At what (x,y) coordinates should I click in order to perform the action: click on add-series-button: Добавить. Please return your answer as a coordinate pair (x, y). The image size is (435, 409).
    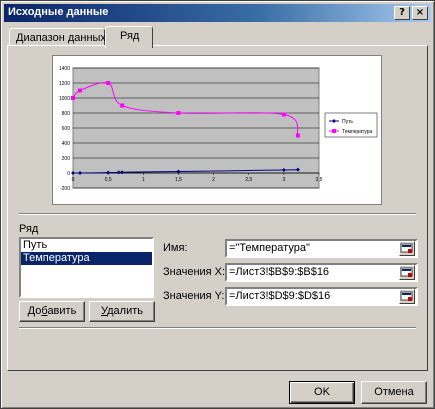
    Looking at the image, I should click on (52, 311).